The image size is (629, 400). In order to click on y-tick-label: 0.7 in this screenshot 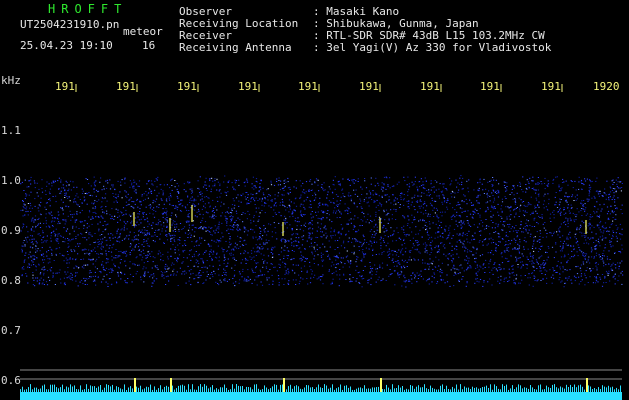, I will do `click(11, 330)`.